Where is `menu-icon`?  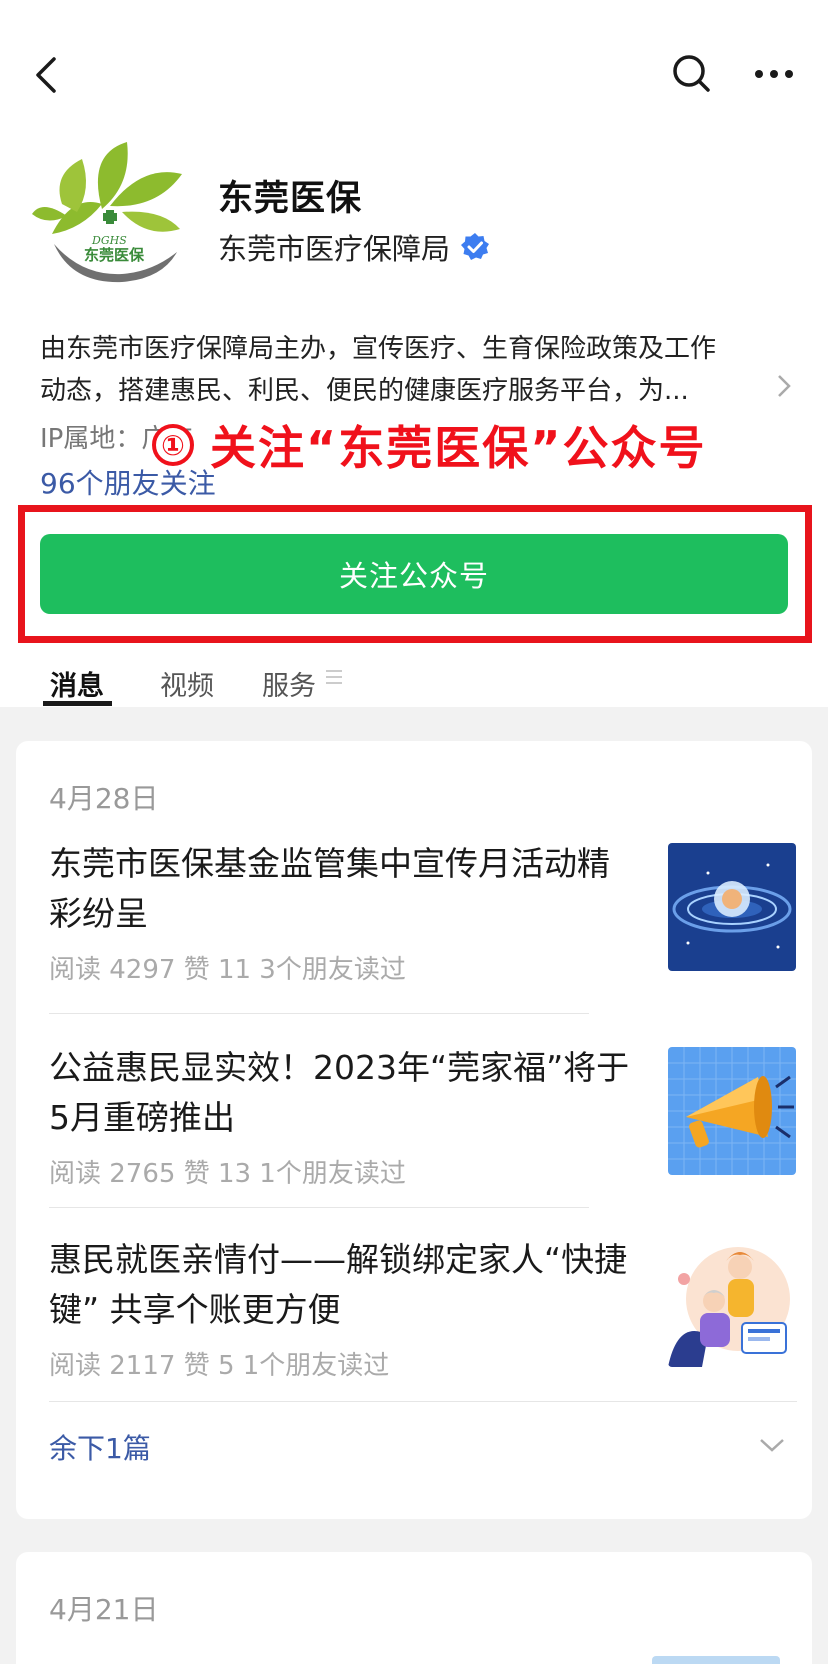 menu-icon is located at coordinates (334, 677).